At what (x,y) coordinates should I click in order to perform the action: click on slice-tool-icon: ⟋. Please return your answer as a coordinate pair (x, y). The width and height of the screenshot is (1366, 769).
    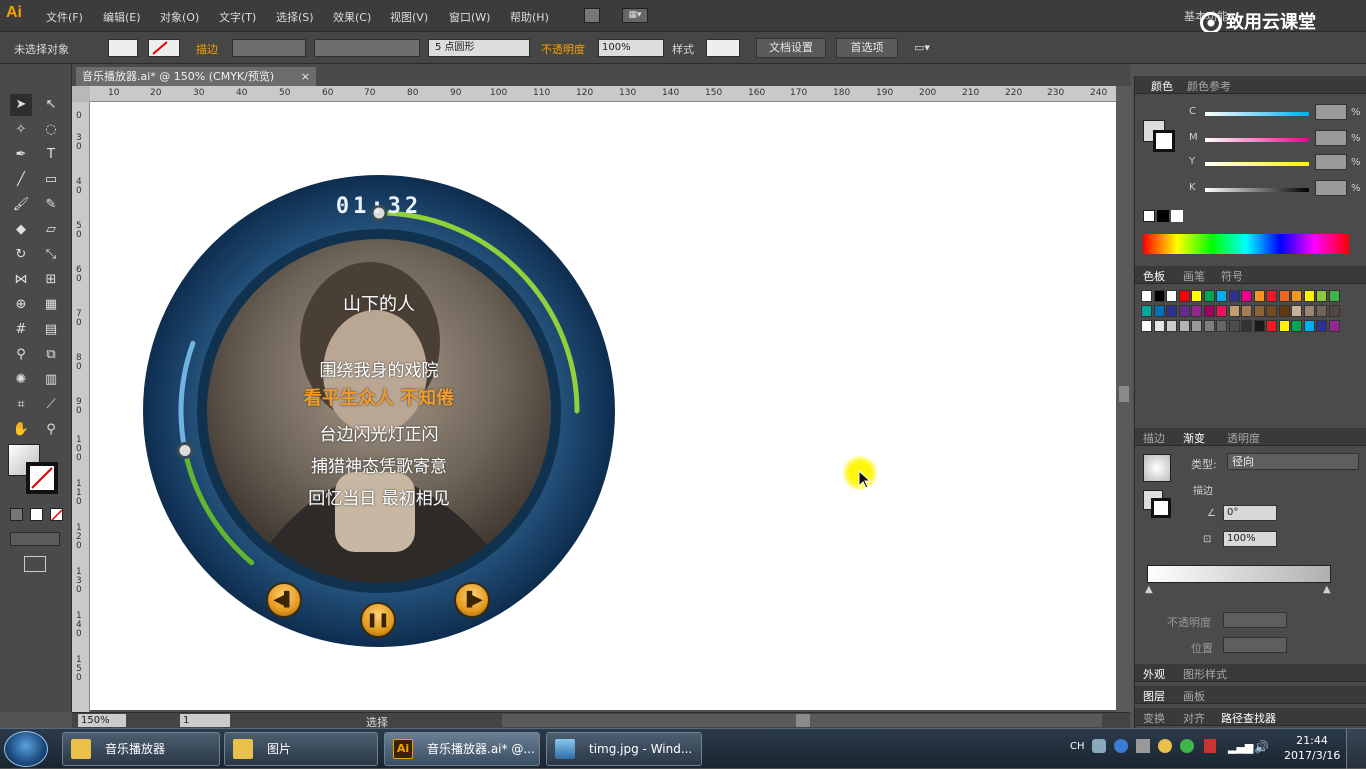
    Looking at the image, I should click on (51, 405).